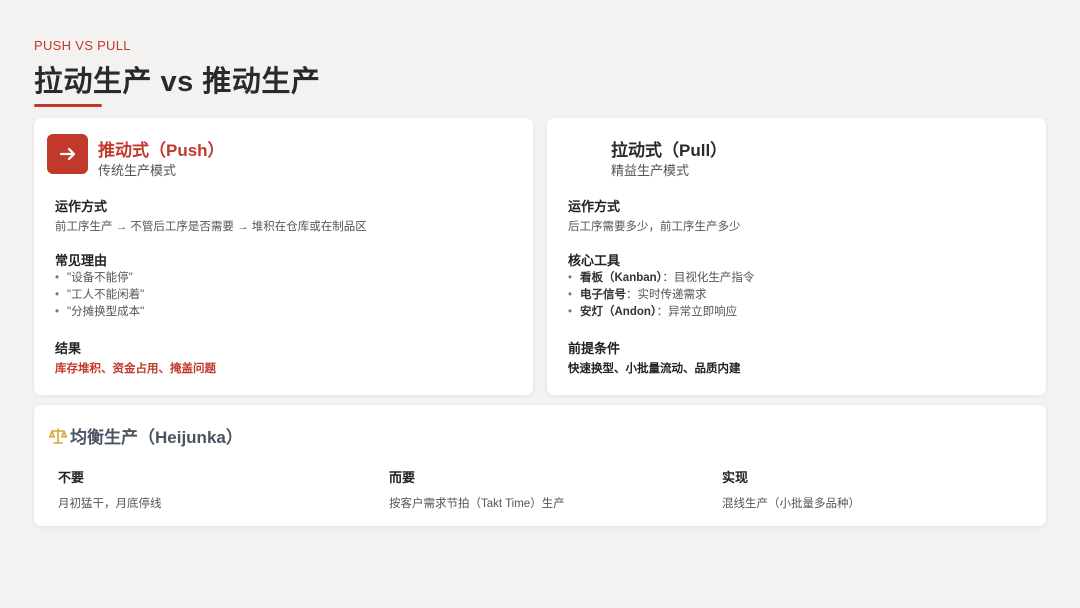  What do you see at coordinates (402, 477) in the screenshot?
I see `heijunka-column-label: 而要` at bounding box center [402, 477].